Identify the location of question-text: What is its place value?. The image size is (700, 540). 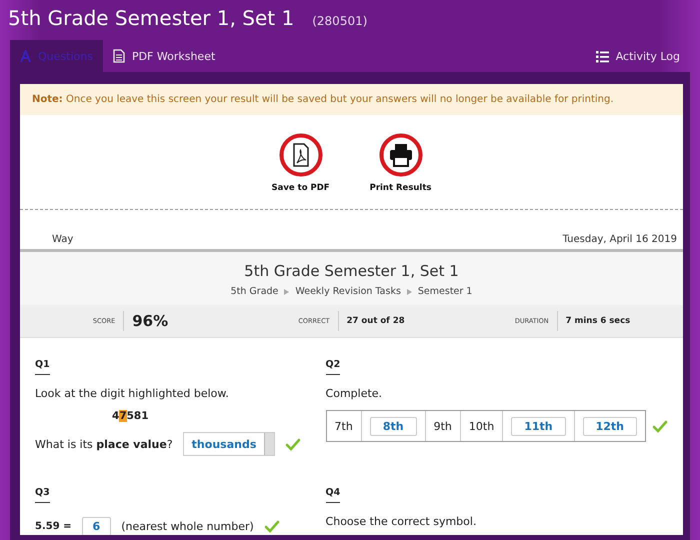
(104, 444).